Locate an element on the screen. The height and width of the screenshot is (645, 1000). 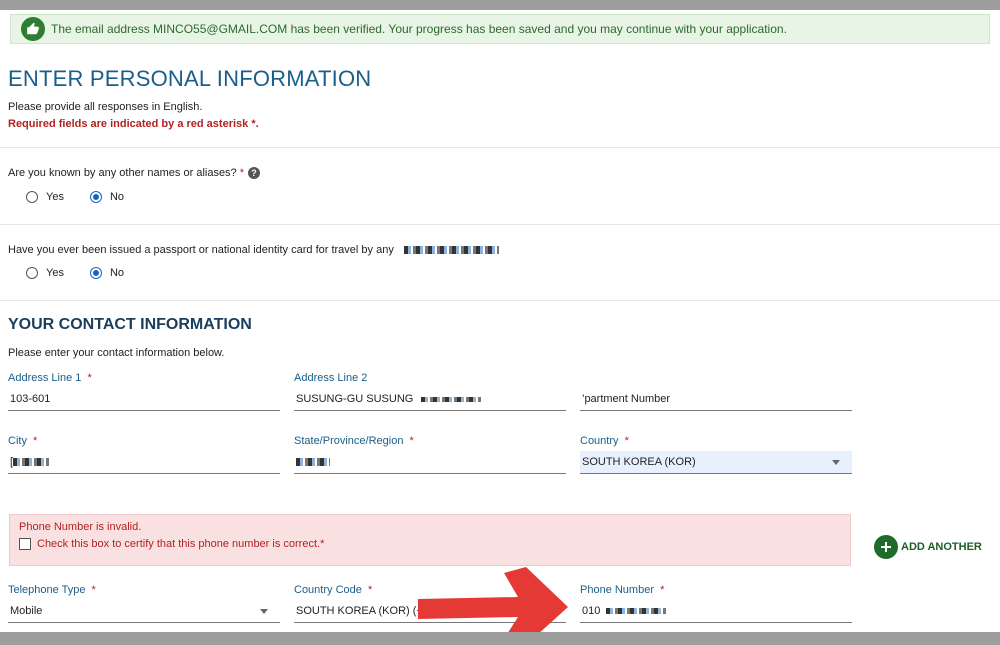
address-line-2-input: SUSUNG-GU SUSUNG is located at coordinates (430, 399).